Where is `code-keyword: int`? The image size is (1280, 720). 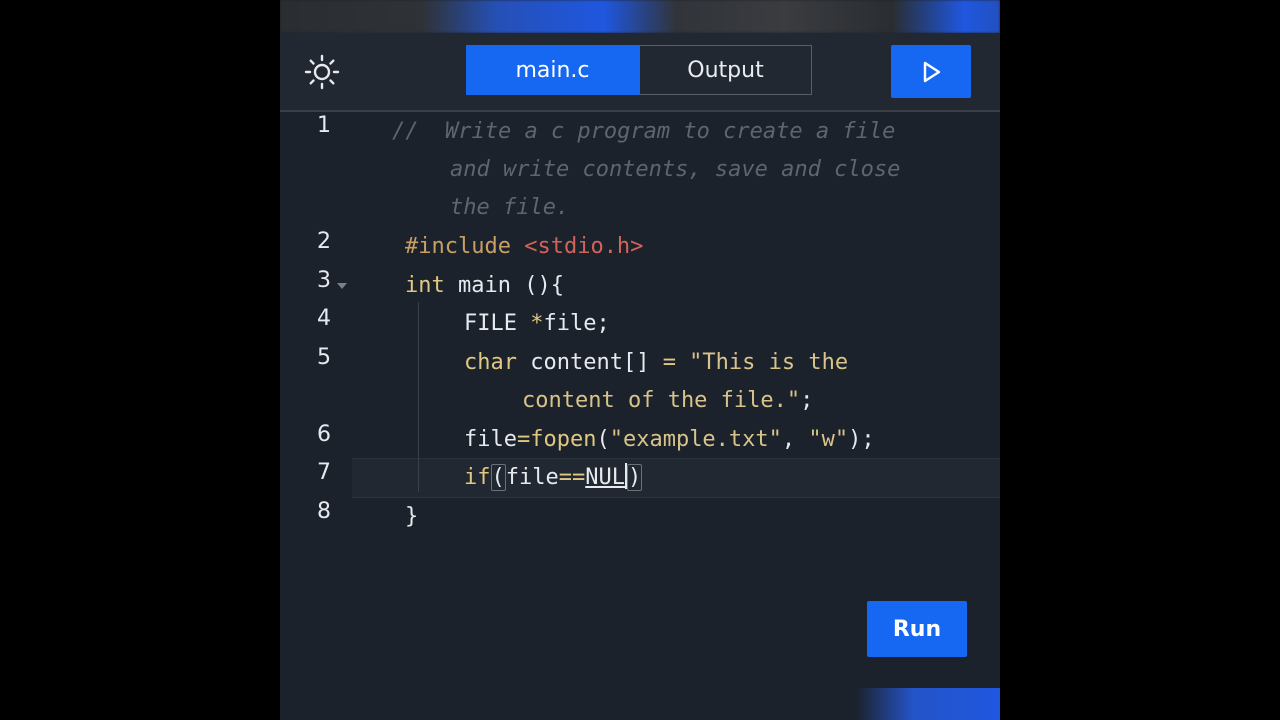
code-keyword: int is located at coordinates (425, 285).